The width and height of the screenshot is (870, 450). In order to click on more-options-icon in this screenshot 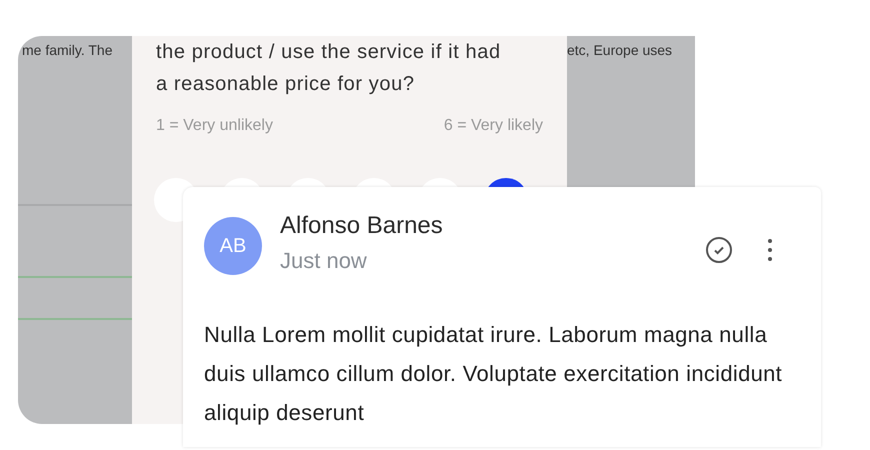, I will do `click(770, 250)`.